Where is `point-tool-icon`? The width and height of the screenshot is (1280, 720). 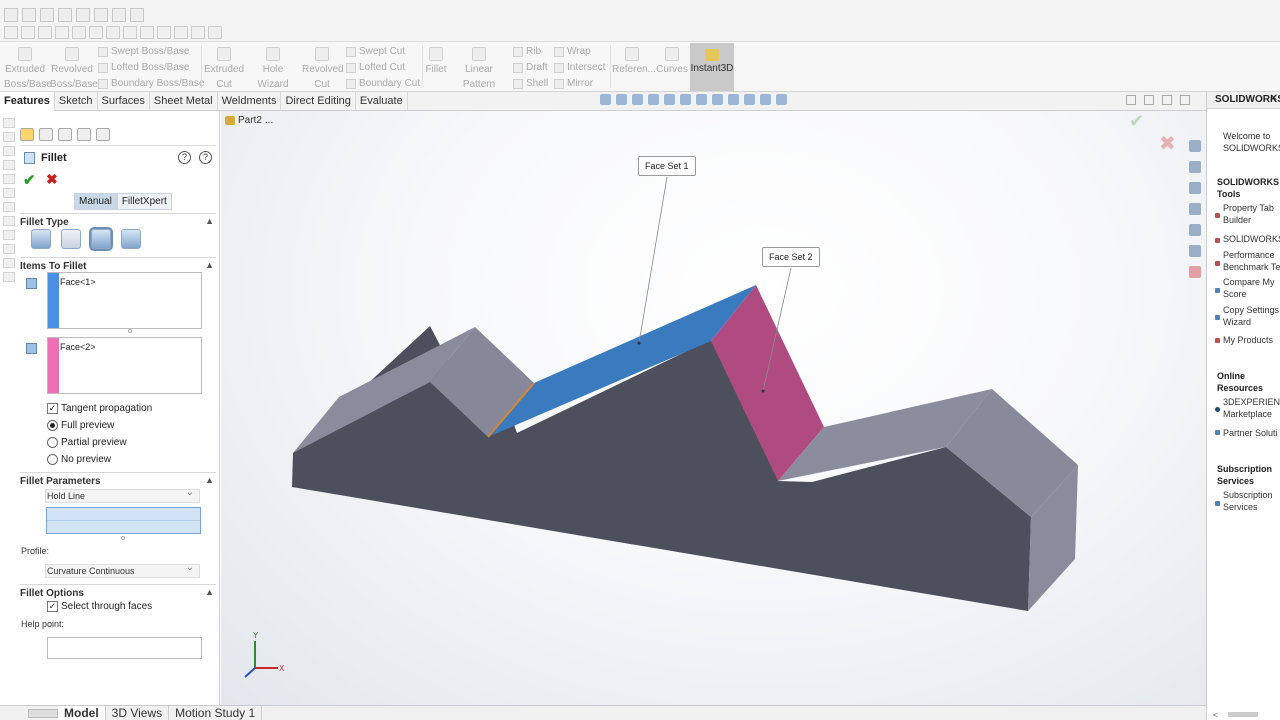 point-tool-icon is located at coordinates (147, 32).